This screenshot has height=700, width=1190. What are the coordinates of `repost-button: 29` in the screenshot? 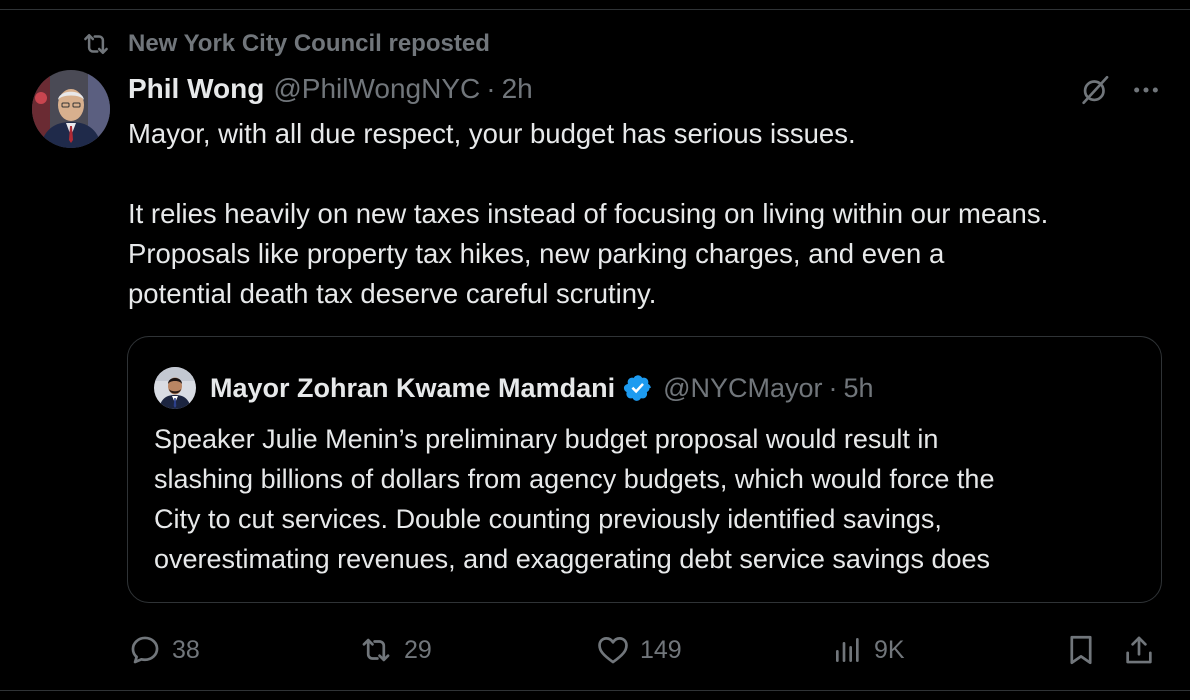 It's located at (395, 650).